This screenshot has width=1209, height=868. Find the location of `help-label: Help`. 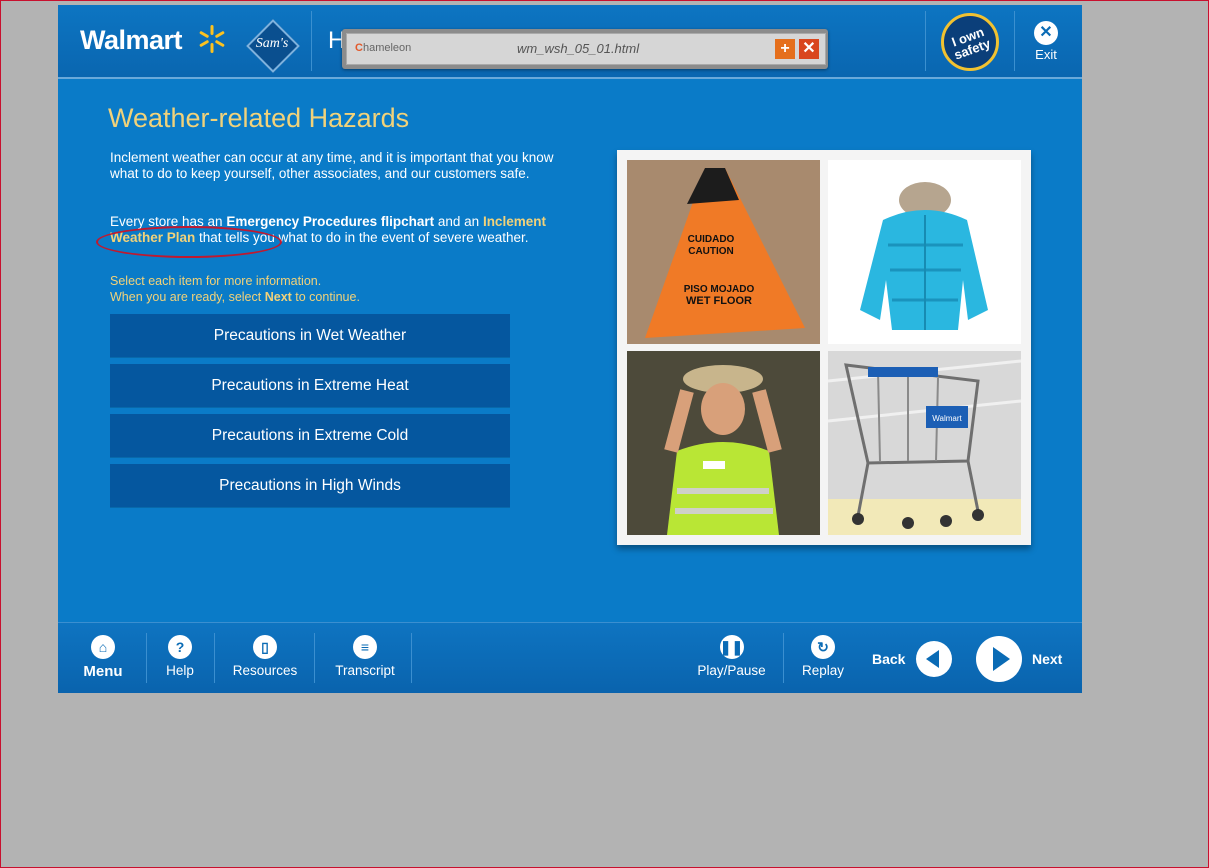

help-label: Help is located at coordinates (180, 670).